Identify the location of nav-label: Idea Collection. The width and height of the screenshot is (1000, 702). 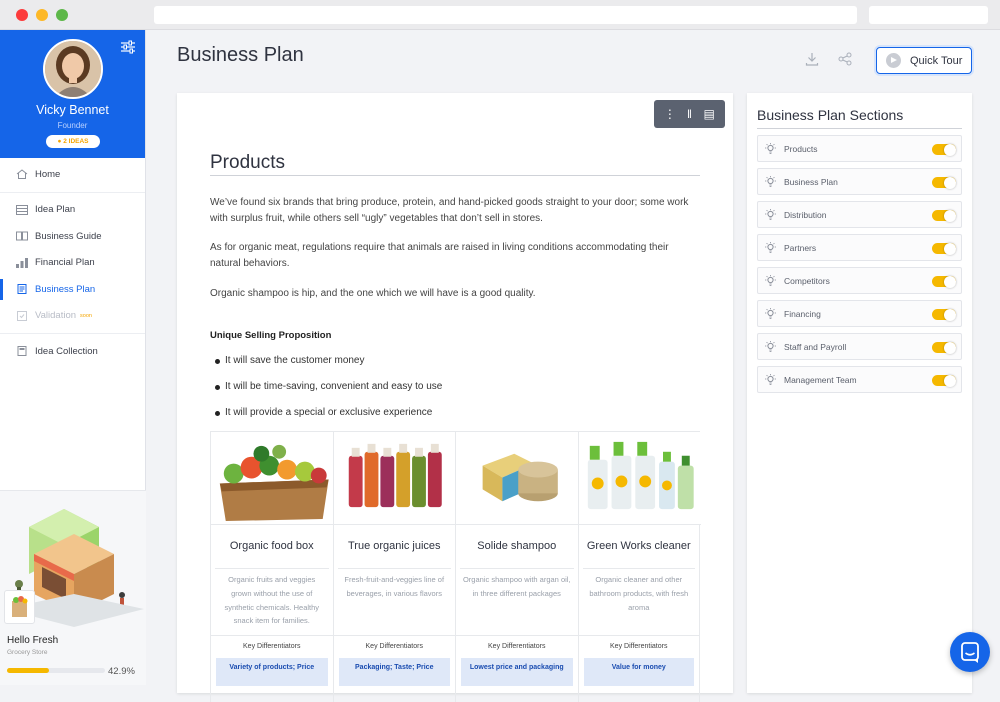
(66, 351).